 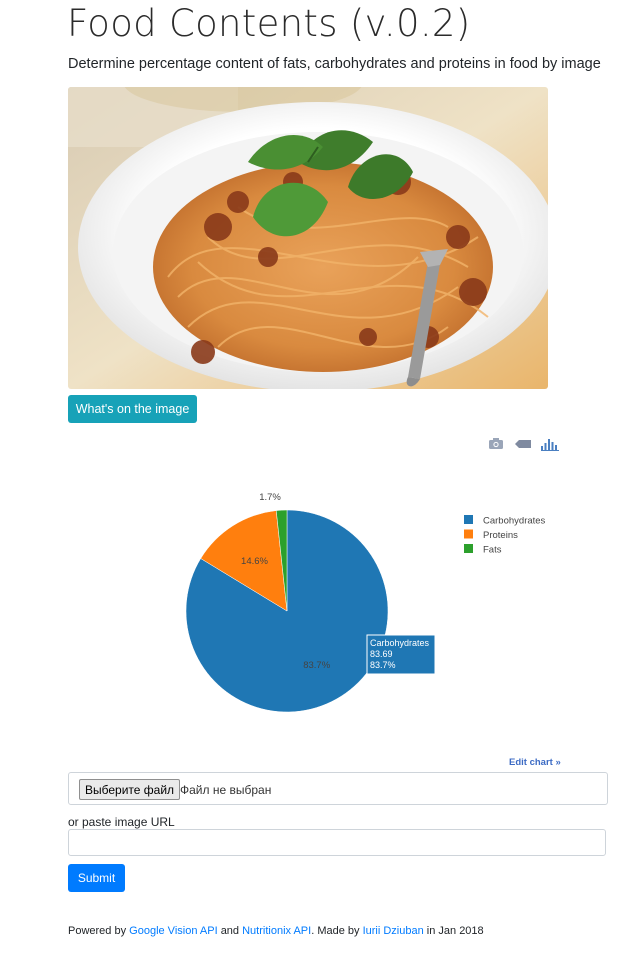 What do you see at coordinates (121, 822) in the screenshot?
I see `image-url-label: or paste image URL` at bounding box center [121, 822].